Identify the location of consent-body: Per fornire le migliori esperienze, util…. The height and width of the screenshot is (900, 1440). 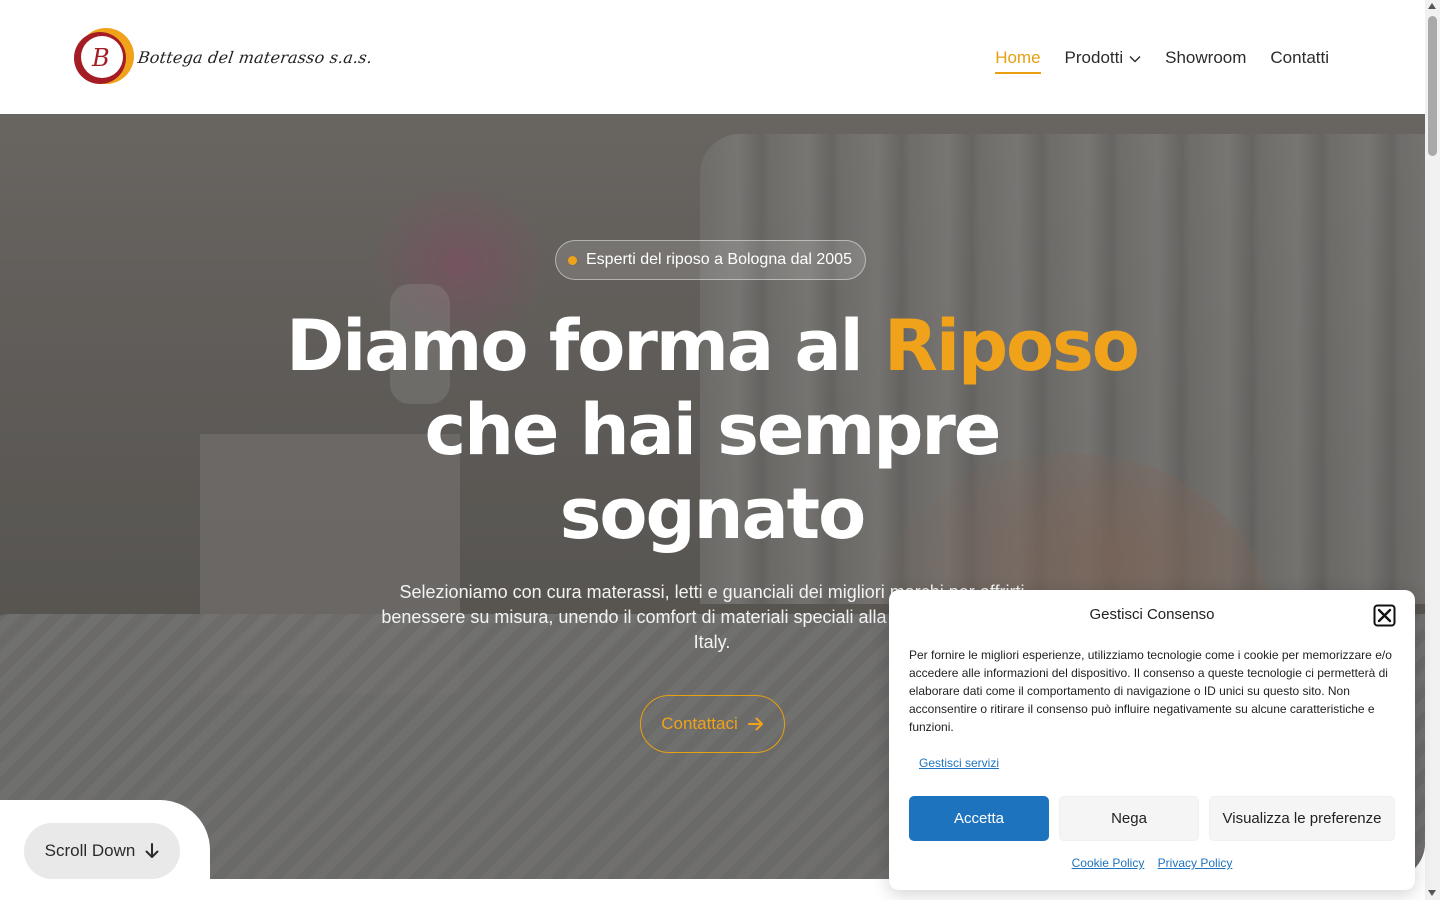
(1150, 691).